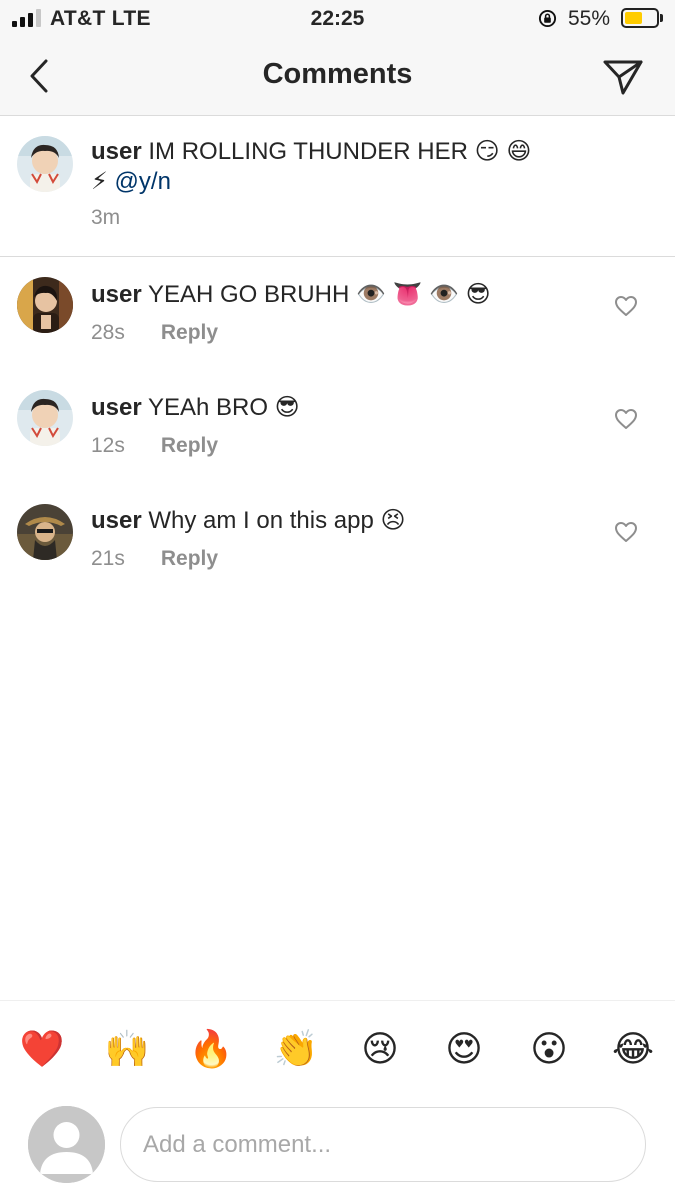 The width and height of the screenshot is (675, 1200). What do you see at coordinates (337, 313) in the screenshot?
I see `comment-item: user YEAH GO BRUHH 👁️ 👅 👁️ 😎 28s Reply` at bounding box center [337, 313].